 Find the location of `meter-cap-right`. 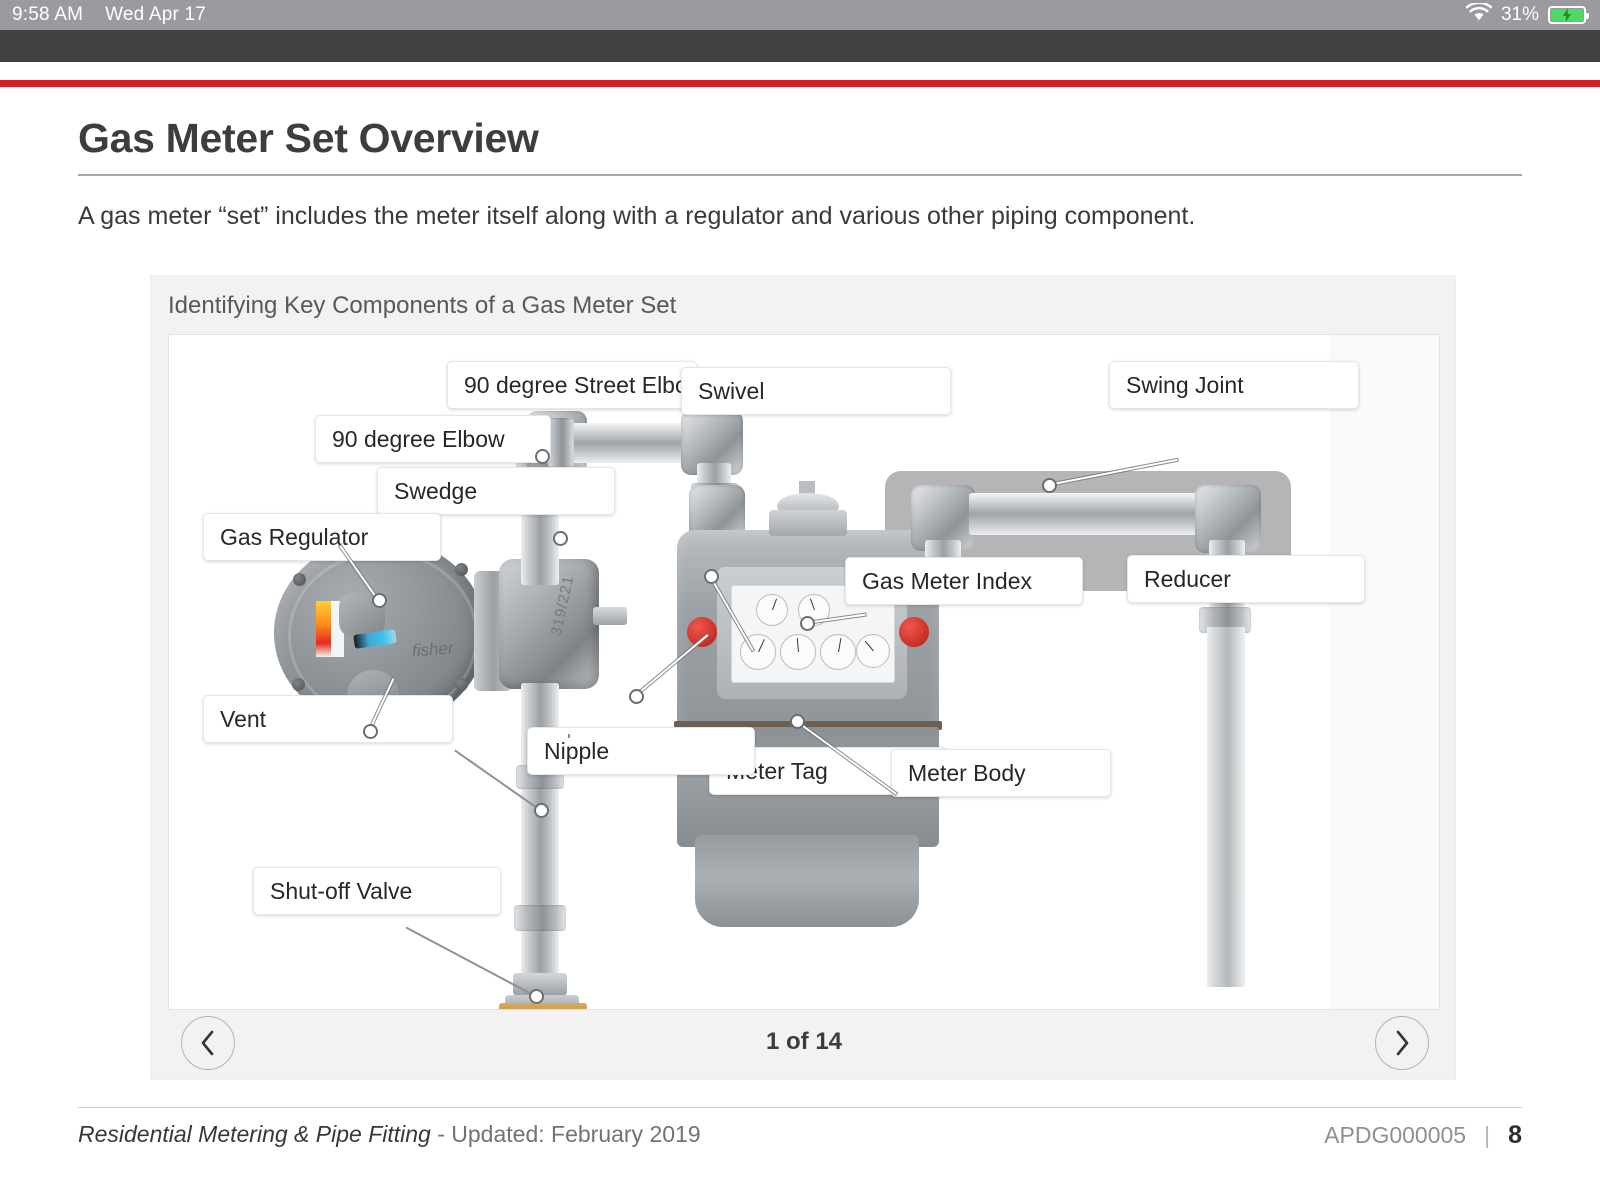

meter-cap-right is located at coordinates (914, 632).